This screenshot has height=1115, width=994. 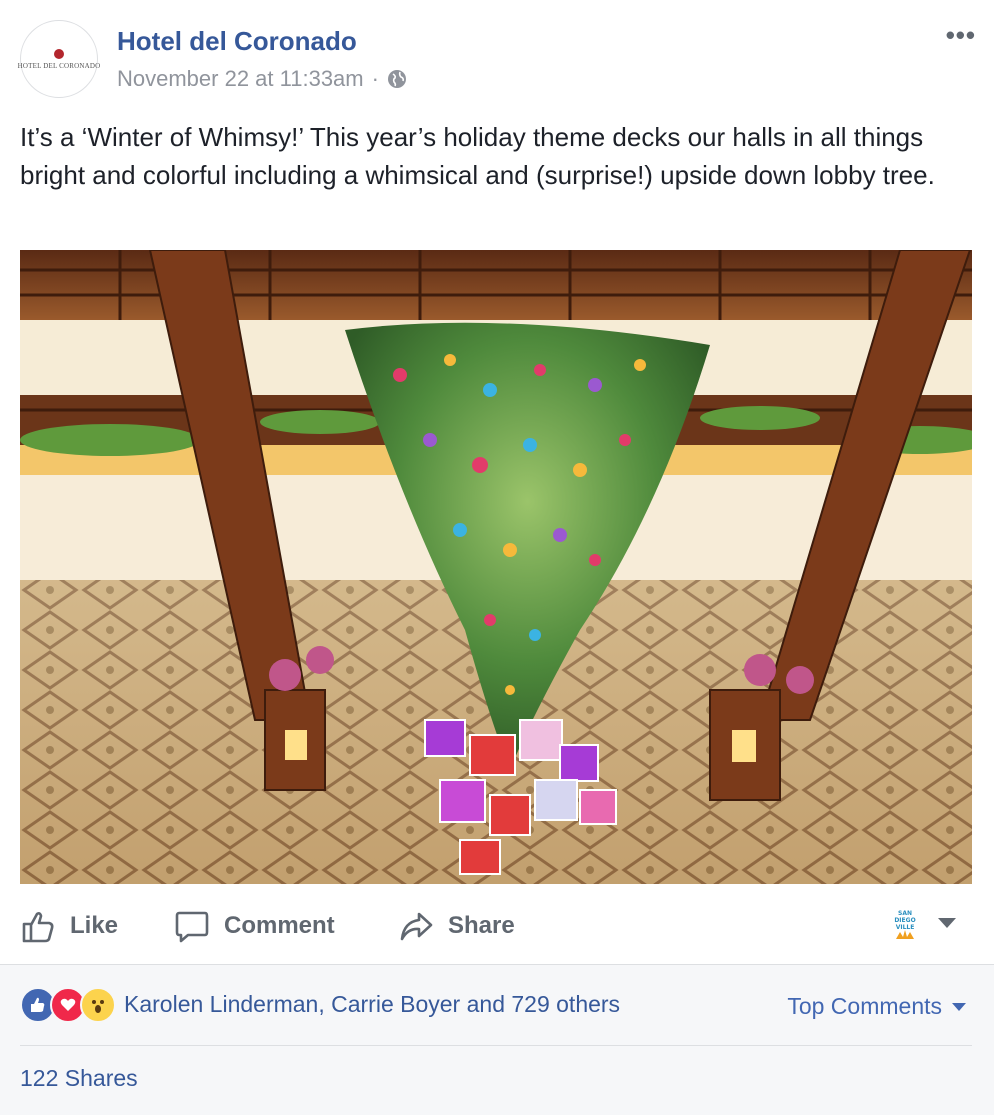 What do you see at coordinates (38, 927) in the screenshot?
I see `thumbs-up-icon` at bounding box center [38, 927].